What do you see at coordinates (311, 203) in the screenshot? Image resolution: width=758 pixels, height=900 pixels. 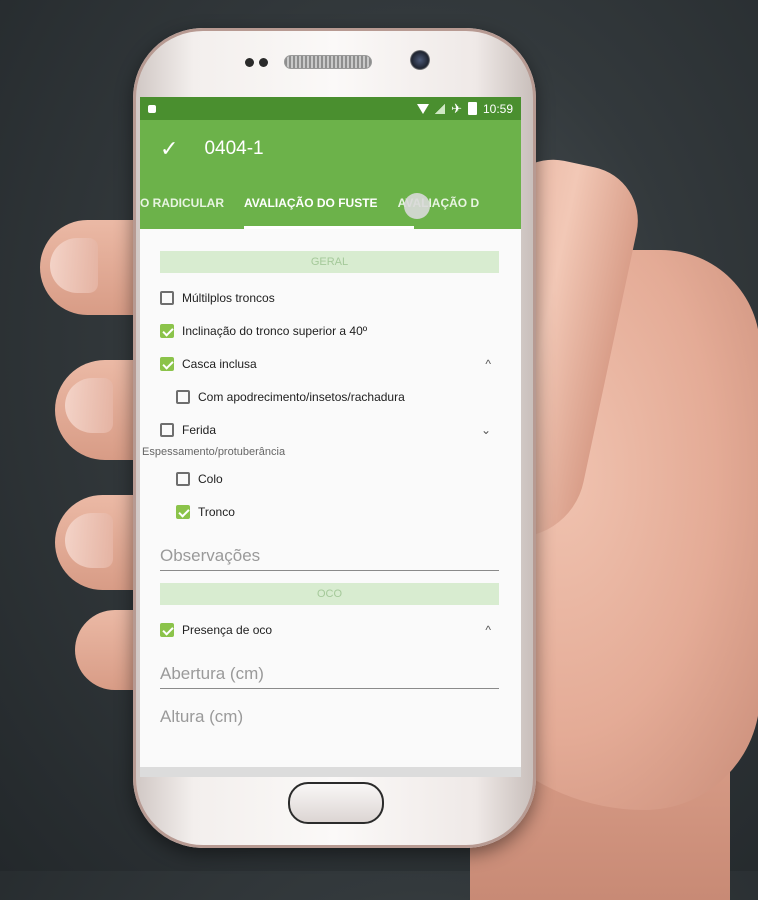 I see `tab-avaliacao-do-fuste: AVALIAÇÃO DO FUSTE` at bounding box center [311, 203].